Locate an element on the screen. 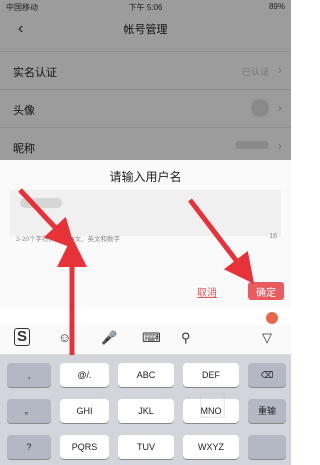 The image size is (320, 465). key-jkl: JKL is located at coordinates (146, 411).